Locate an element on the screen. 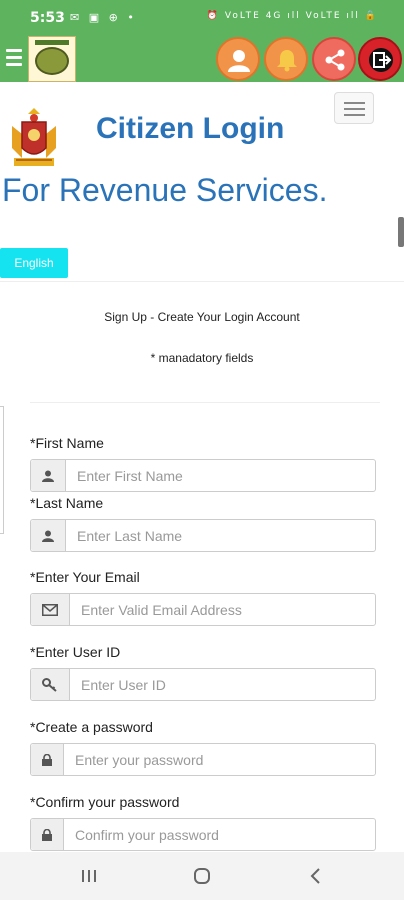 This screenshot has height=900, width=404. mandatory-note: * manadatory fields is located at coordinates (202, 358).